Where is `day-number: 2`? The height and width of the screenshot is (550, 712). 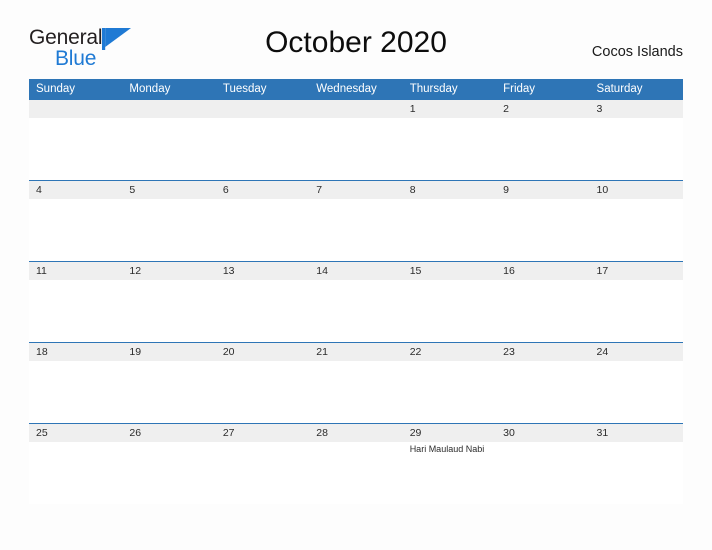
day-number: 2 is located at coordinates (506, 109).